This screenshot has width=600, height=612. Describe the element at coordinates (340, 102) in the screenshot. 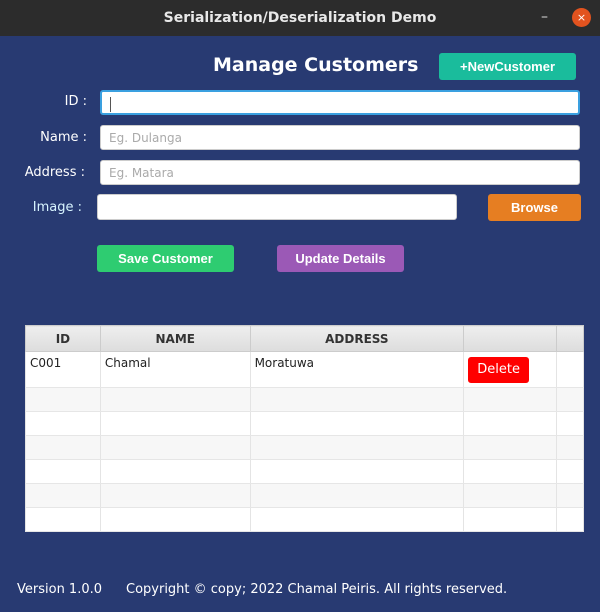

I see `id-input` at that location.